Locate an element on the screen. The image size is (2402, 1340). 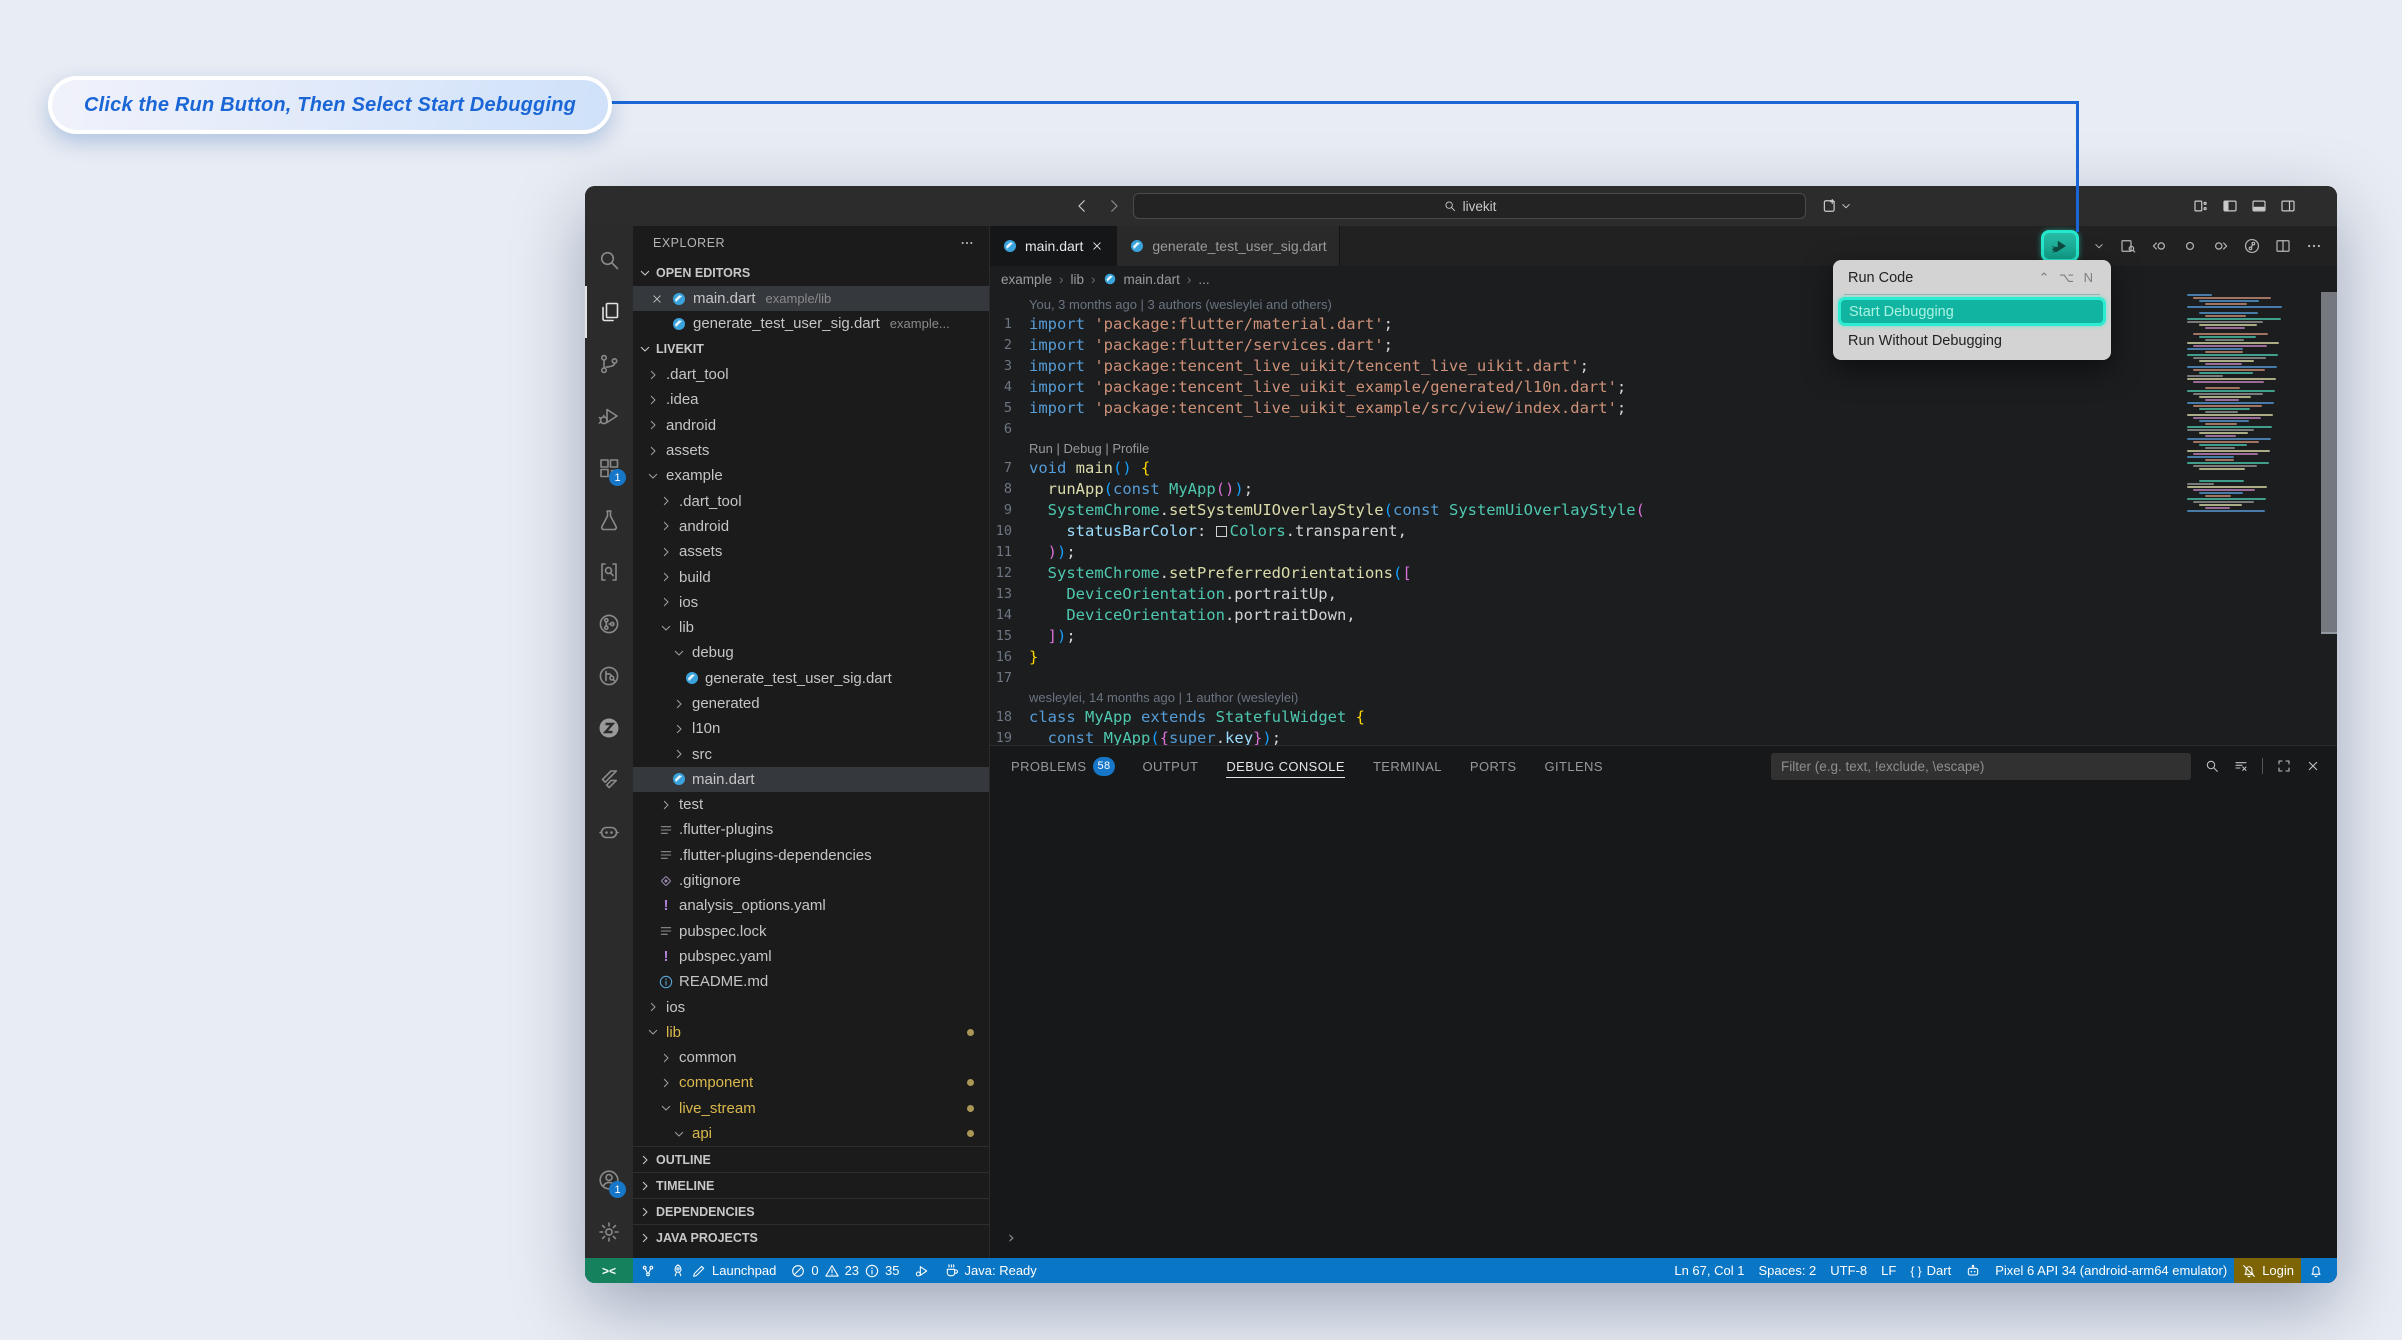
tree-item-pubspec.lock: pubspec.lock is located at coordinates (811, 931).